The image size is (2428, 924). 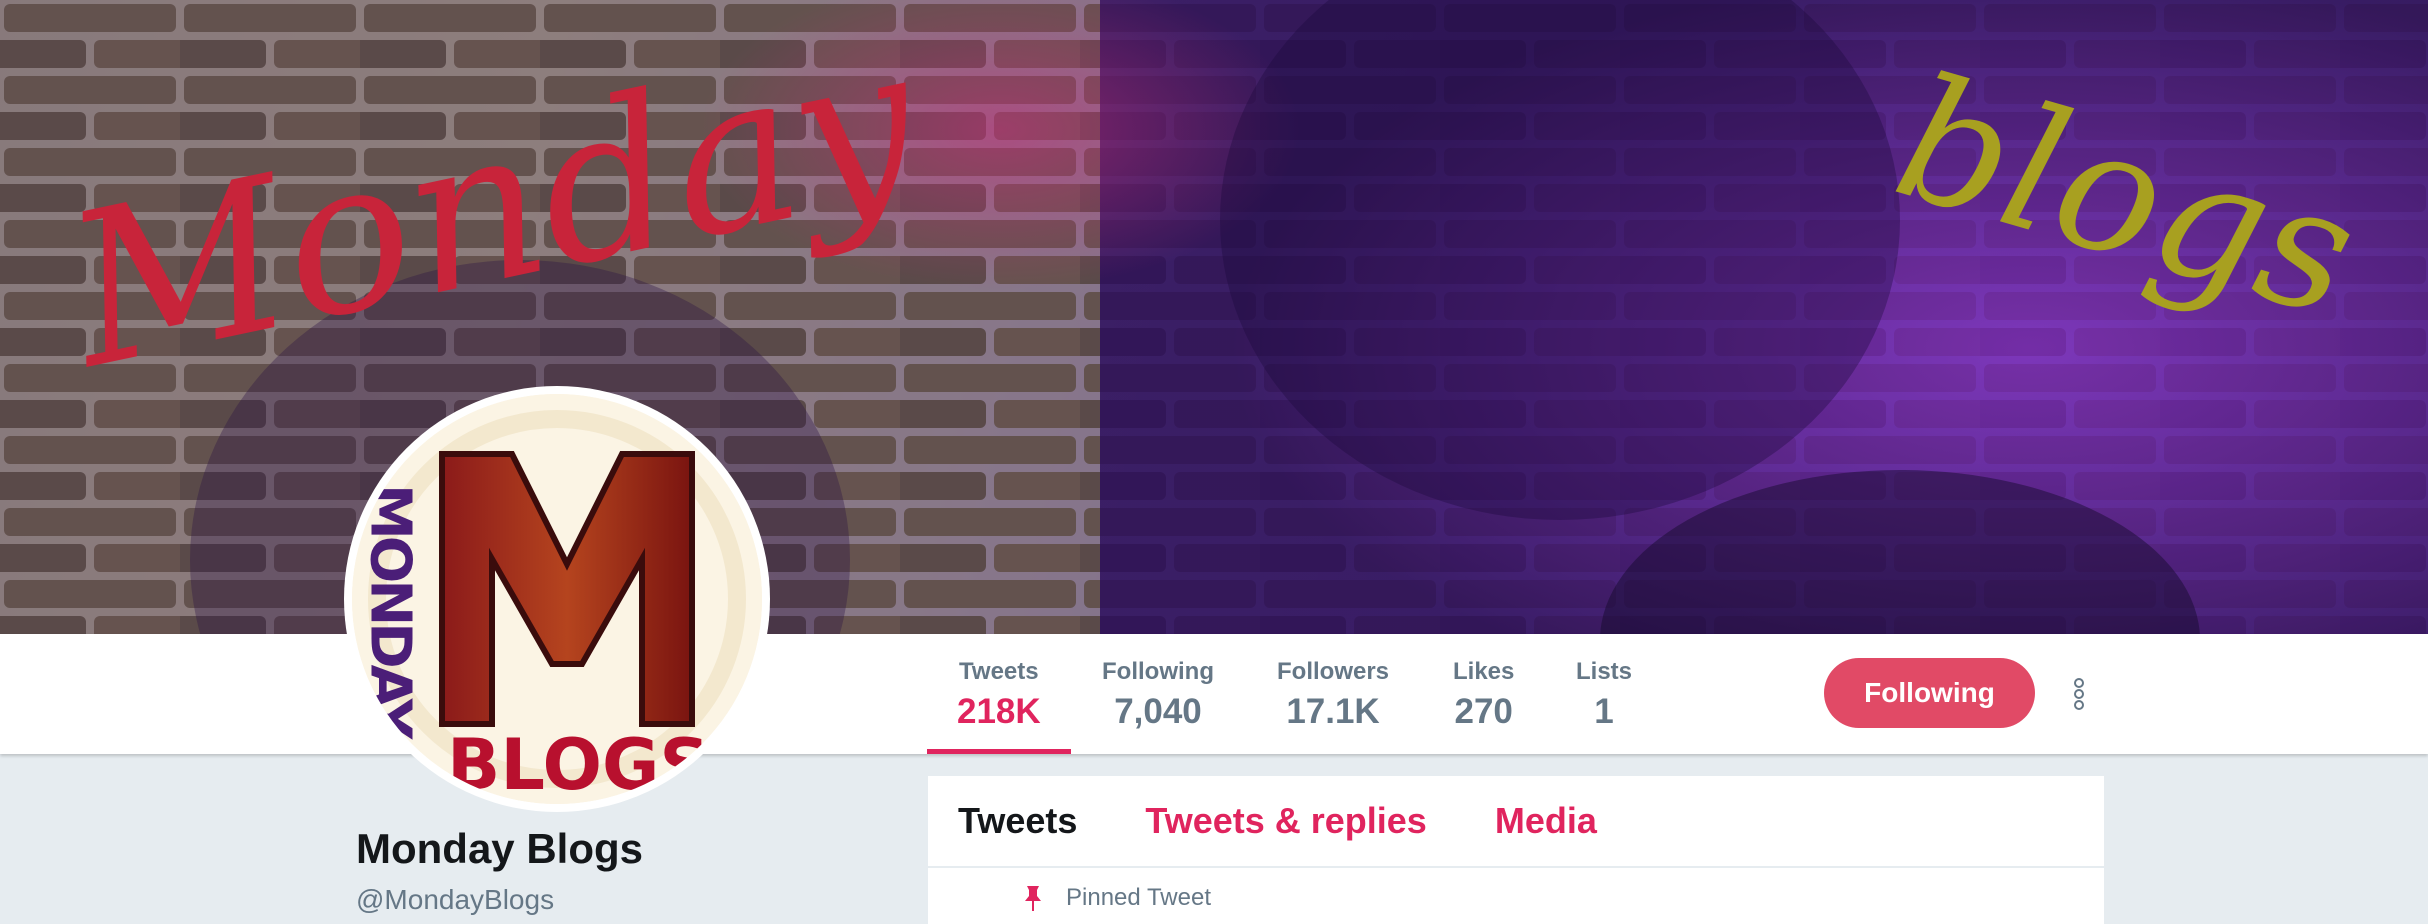 I want to click on timeline-tabs: Tweets Tweets & replies Media, so click(x=1516, y=822).